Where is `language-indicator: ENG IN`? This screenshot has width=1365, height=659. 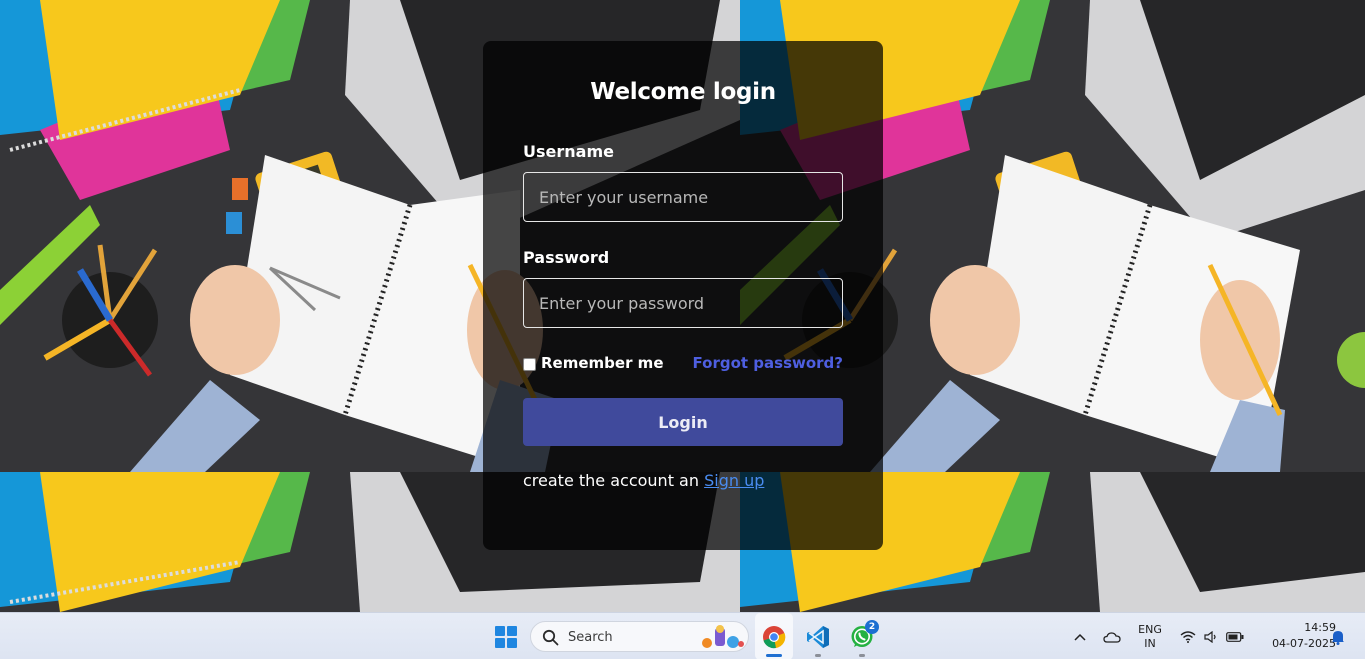
language-indicator: ENG IN is located at coordinates (1150, 636).